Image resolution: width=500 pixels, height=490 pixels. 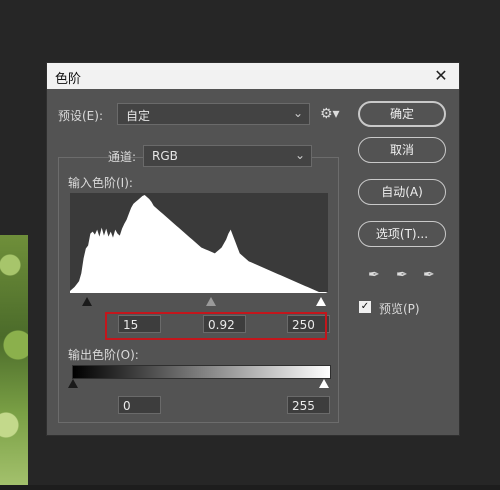 What do you see at coordinates (330, 114) in the screenshot?
I see `gear-icon: ⚙▾` at bounding box center [330, 114].